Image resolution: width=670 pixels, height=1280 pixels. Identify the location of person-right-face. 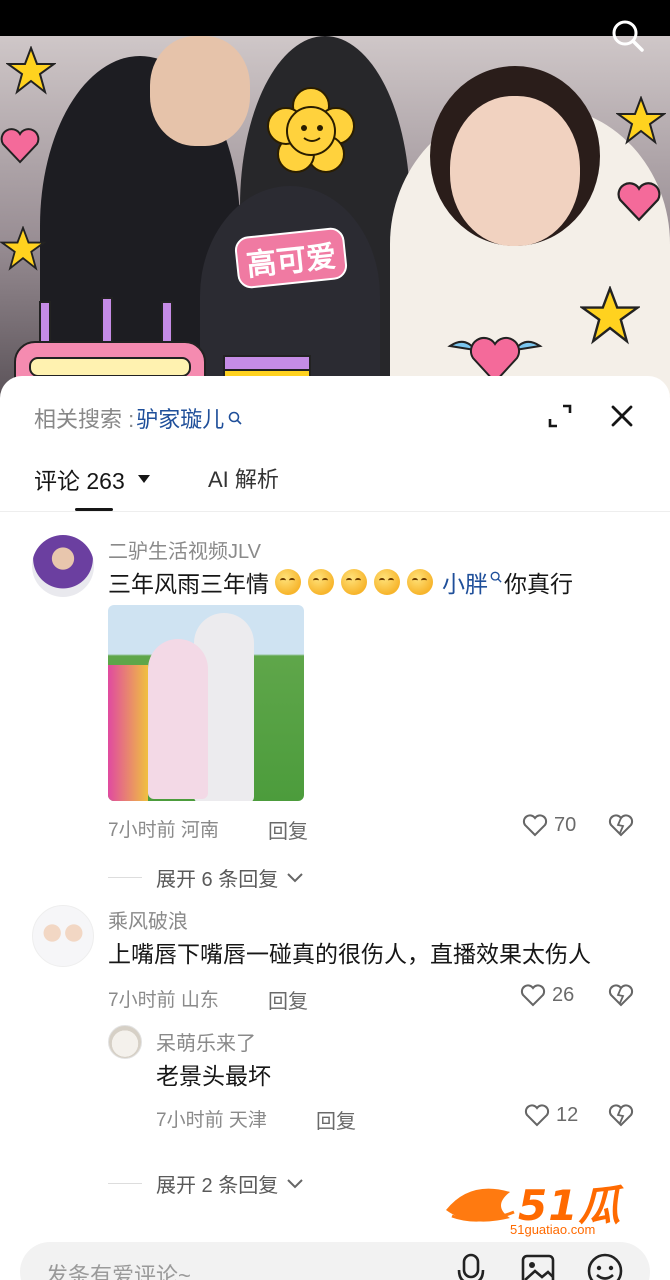
(515, 171).